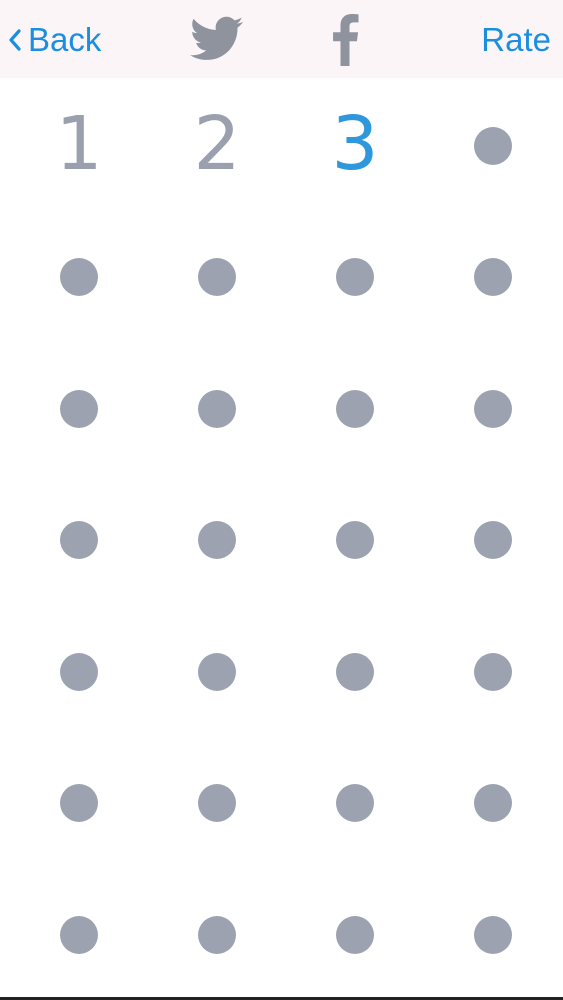 Image resolution: width=563 pixels, height=1000 pixels. I want to click on back-button: Back, so click(54, 40).